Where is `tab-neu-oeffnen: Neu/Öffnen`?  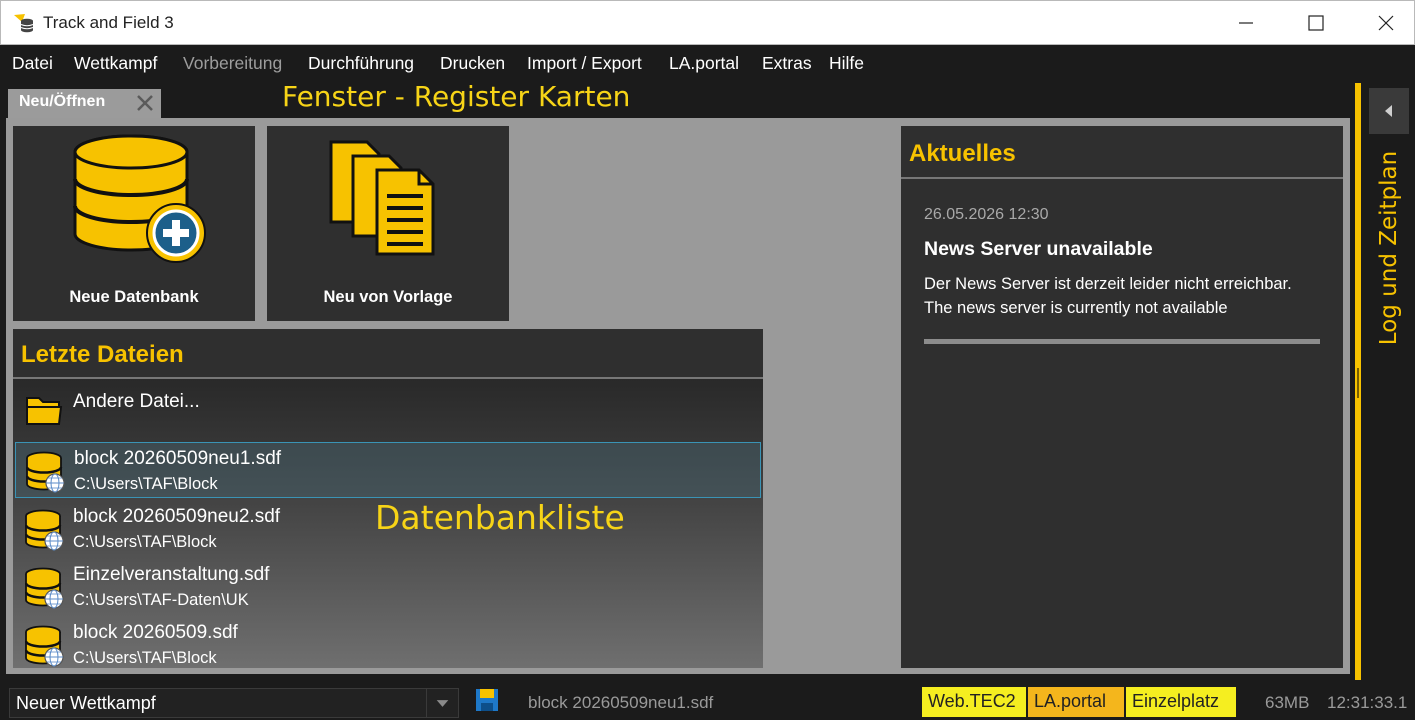
tab-neu-oeffnen: Neu/Öffnen is located at coordinates (84, 103).